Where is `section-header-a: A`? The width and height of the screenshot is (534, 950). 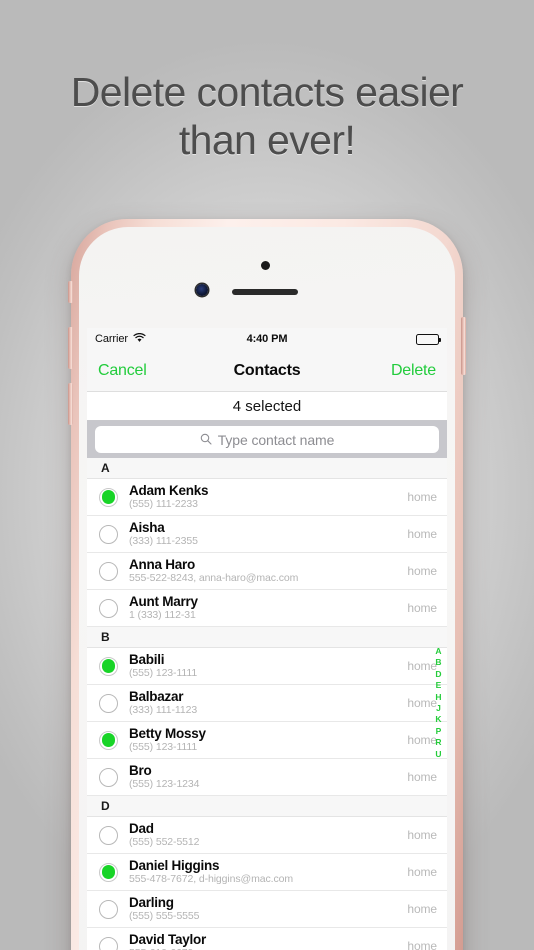 section-header-a: A is located at coordinates (267, 468).